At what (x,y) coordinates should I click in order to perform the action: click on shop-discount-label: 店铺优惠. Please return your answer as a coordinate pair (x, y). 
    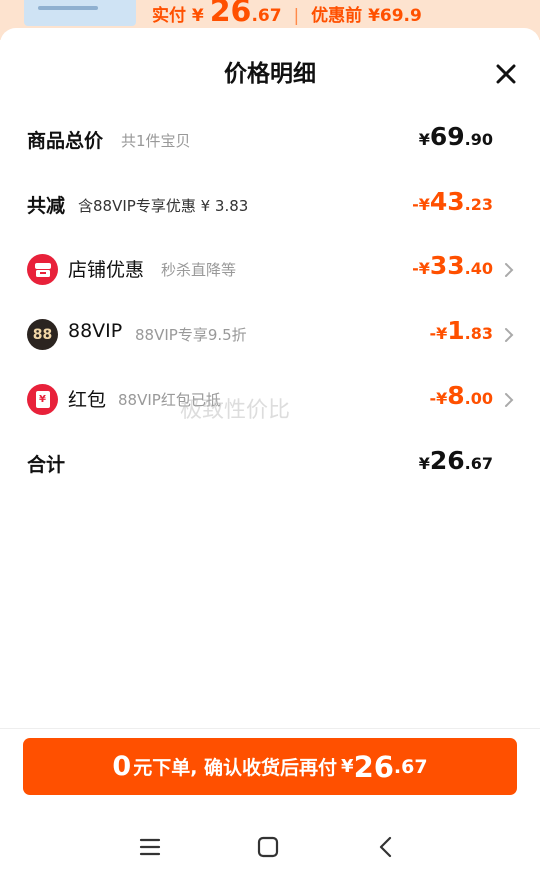
    Looking at the image, I should click on (106, 270).